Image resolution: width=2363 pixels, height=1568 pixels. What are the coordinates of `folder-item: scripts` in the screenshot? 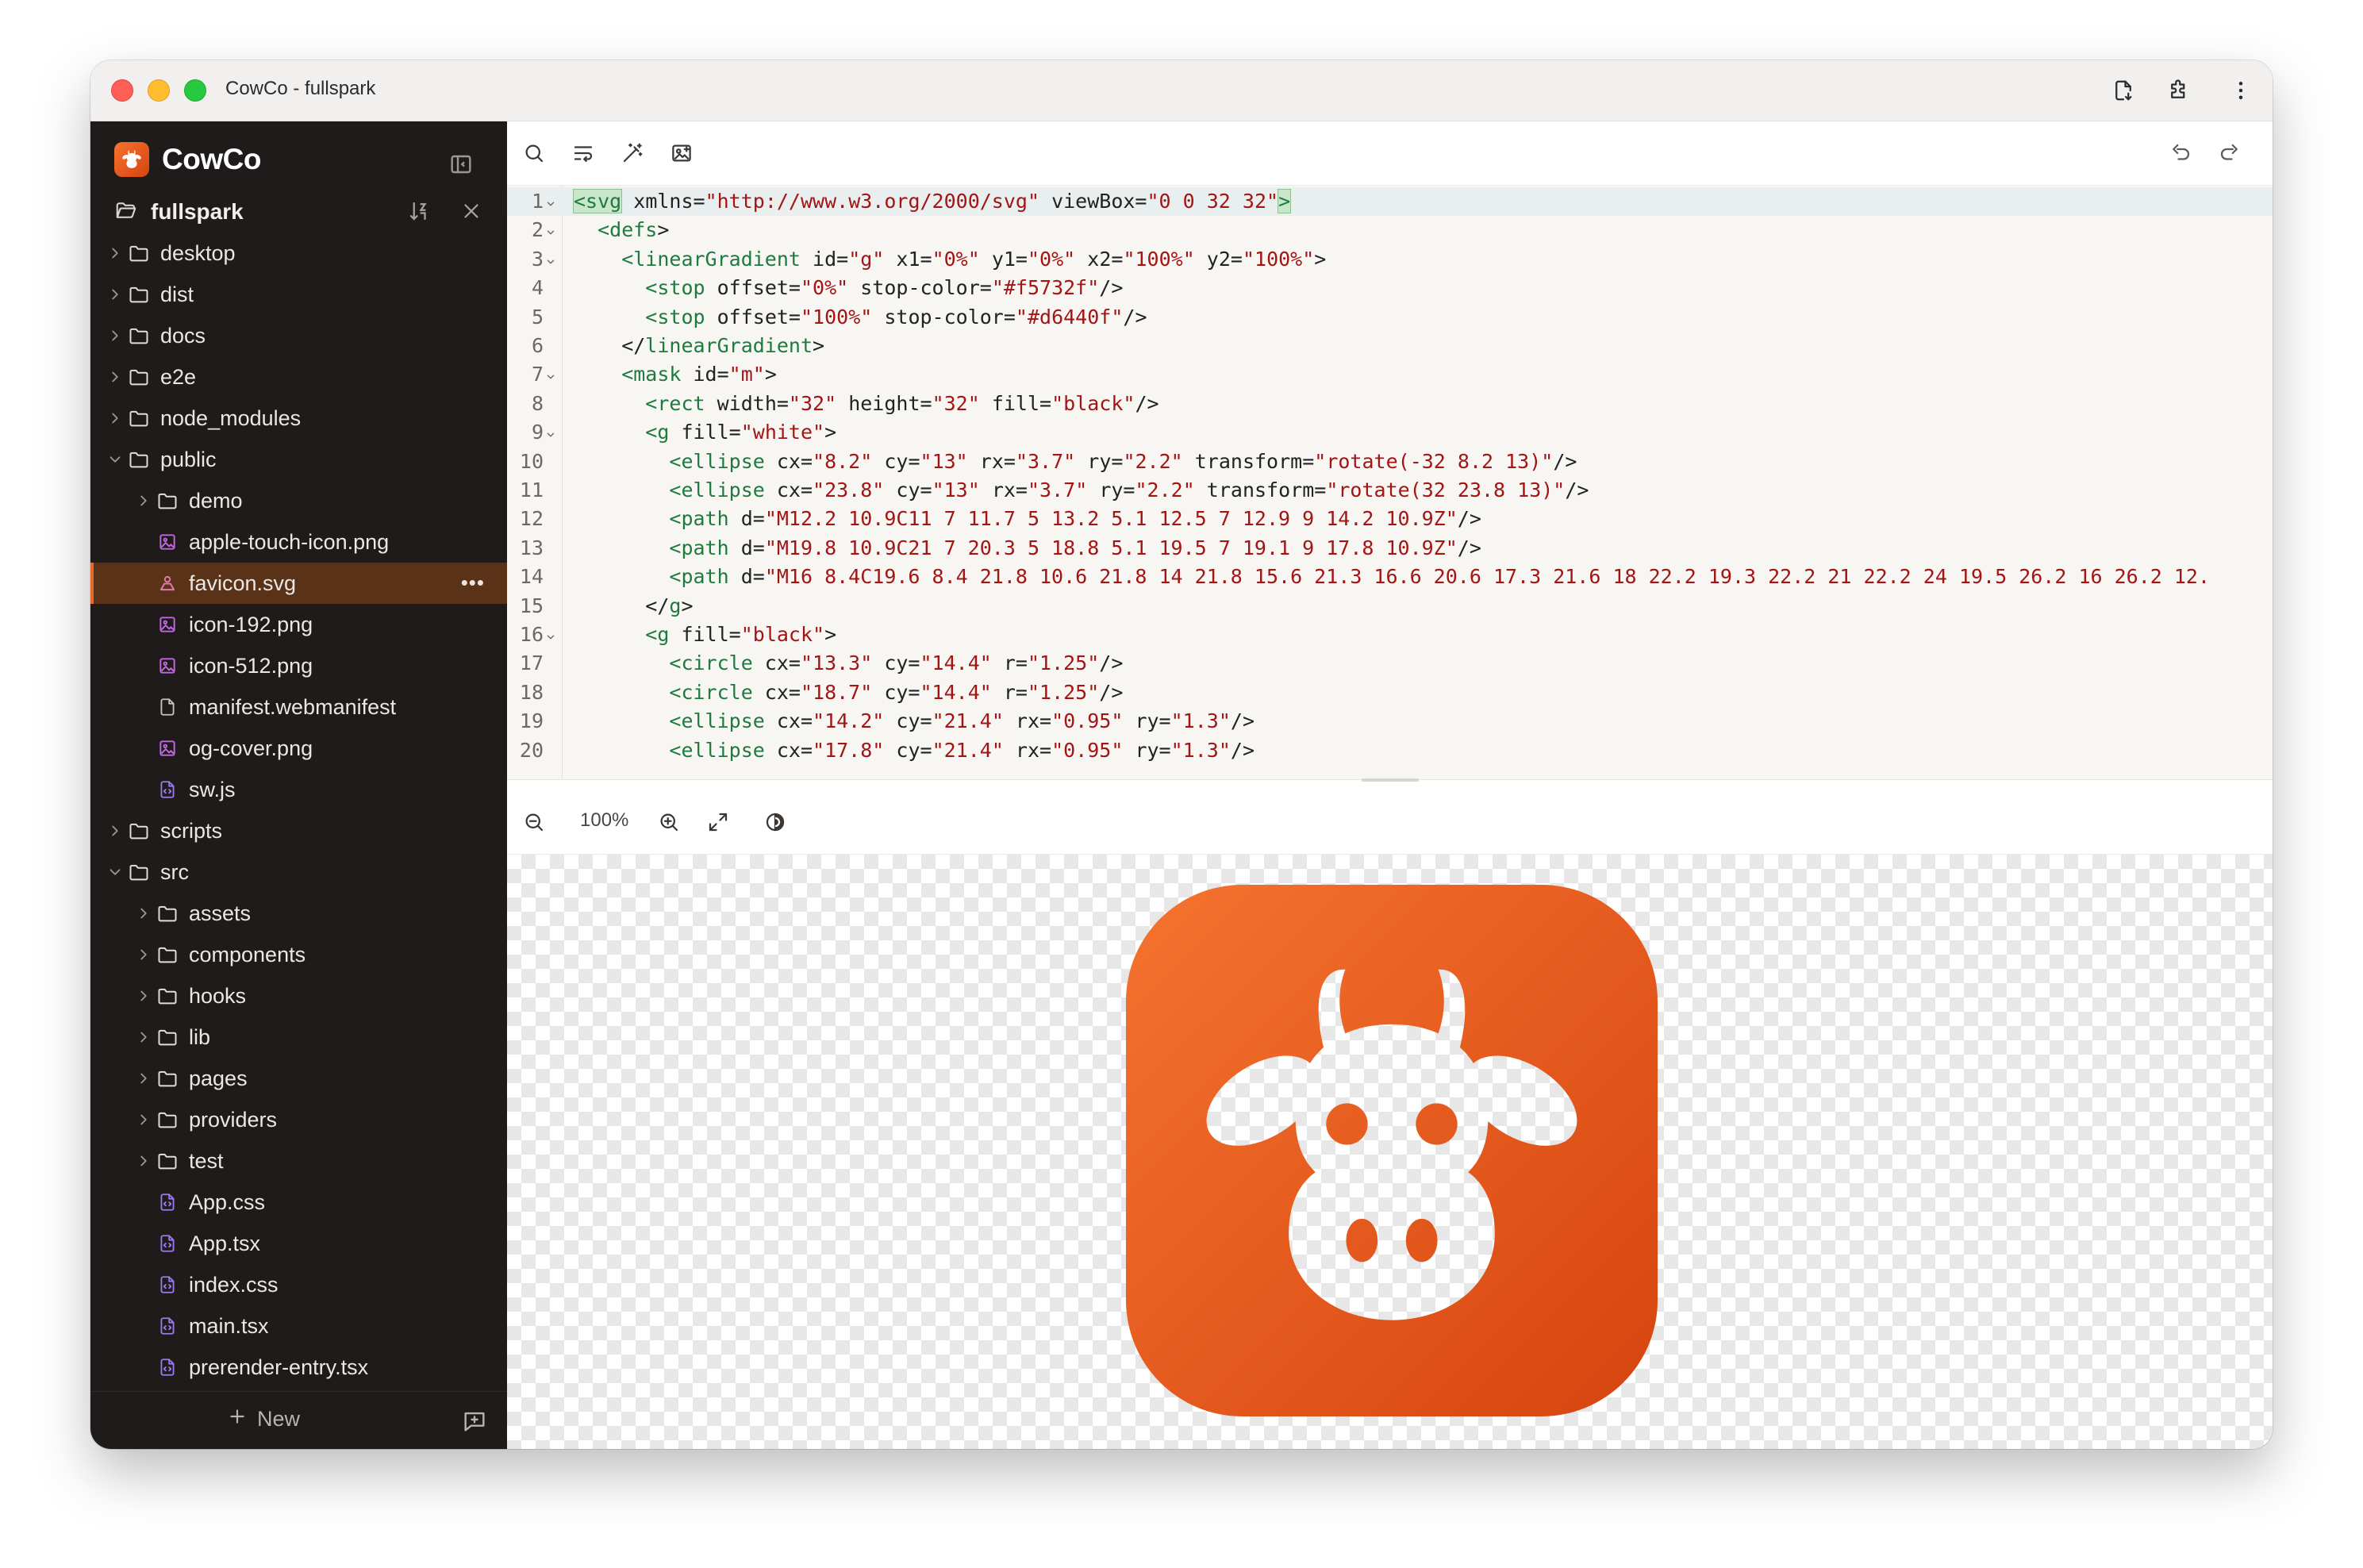 It's located at (299, 830).